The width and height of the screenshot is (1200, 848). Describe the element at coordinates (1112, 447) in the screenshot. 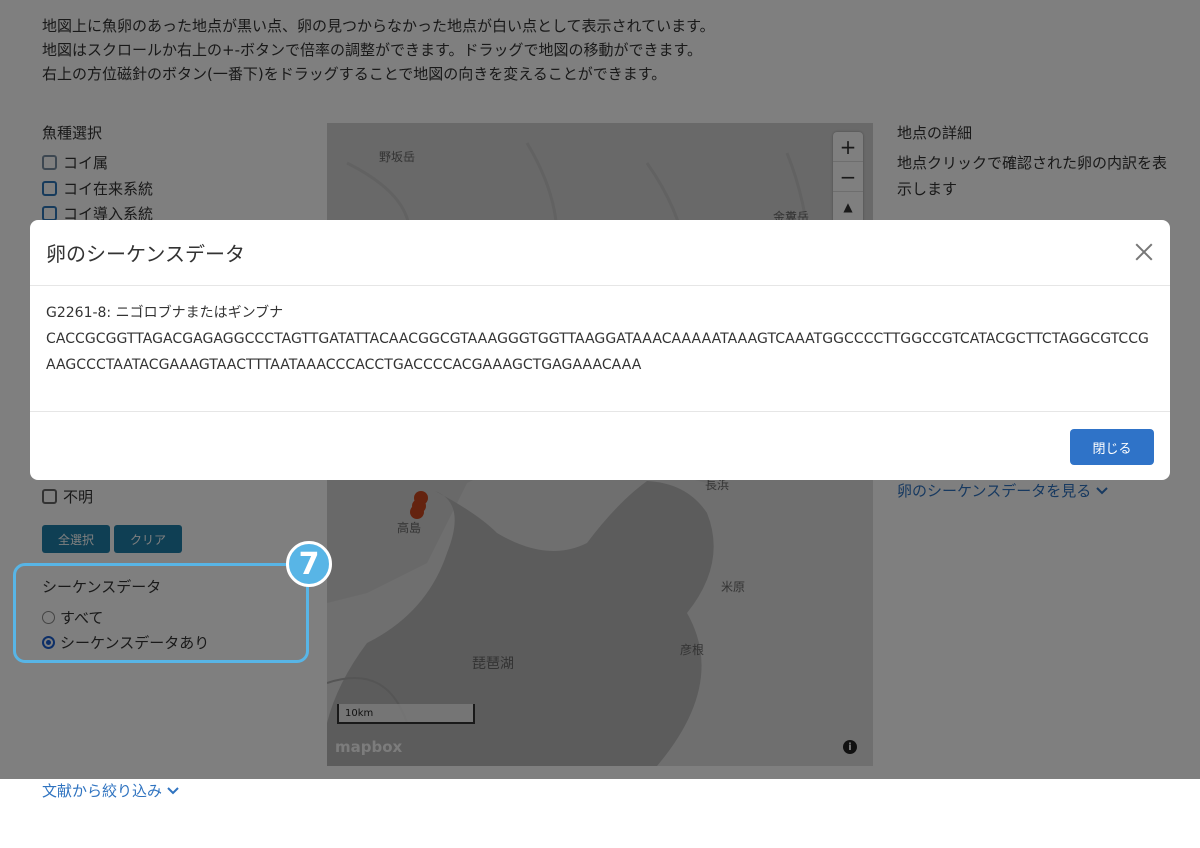

I see `close-button: 閉じる` at that location.